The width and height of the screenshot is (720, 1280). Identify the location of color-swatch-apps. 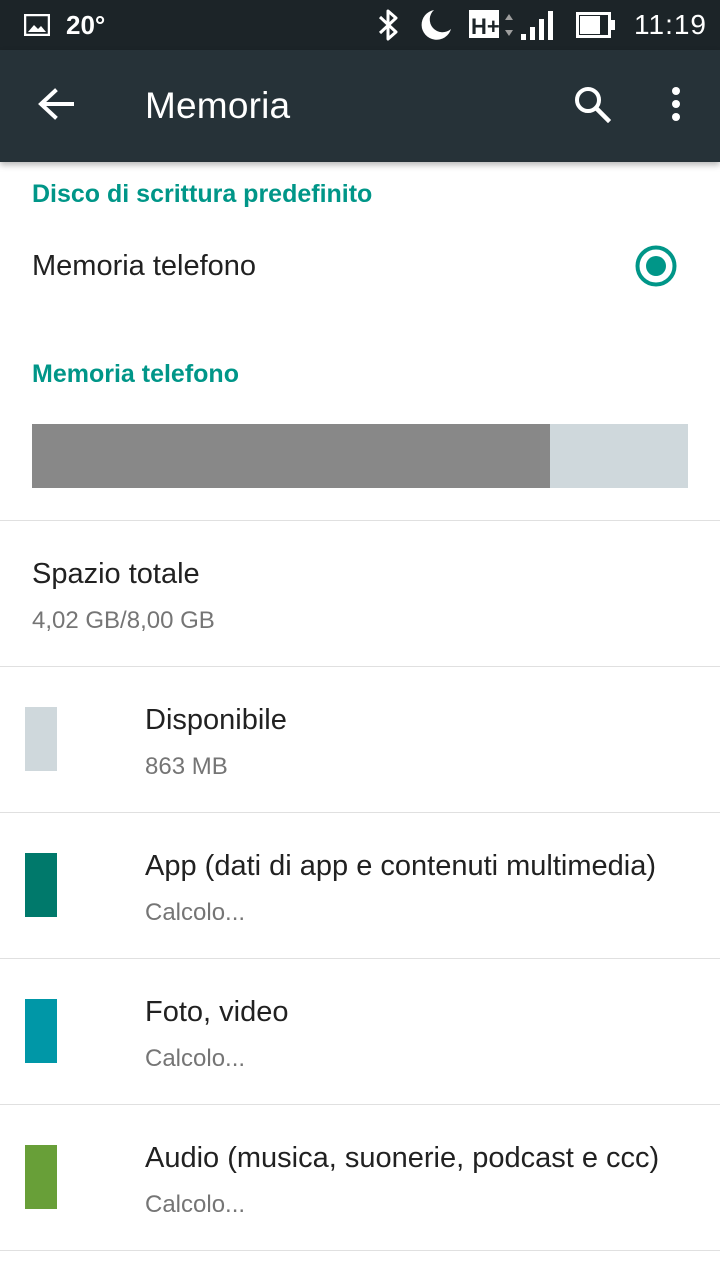
(41, 885).